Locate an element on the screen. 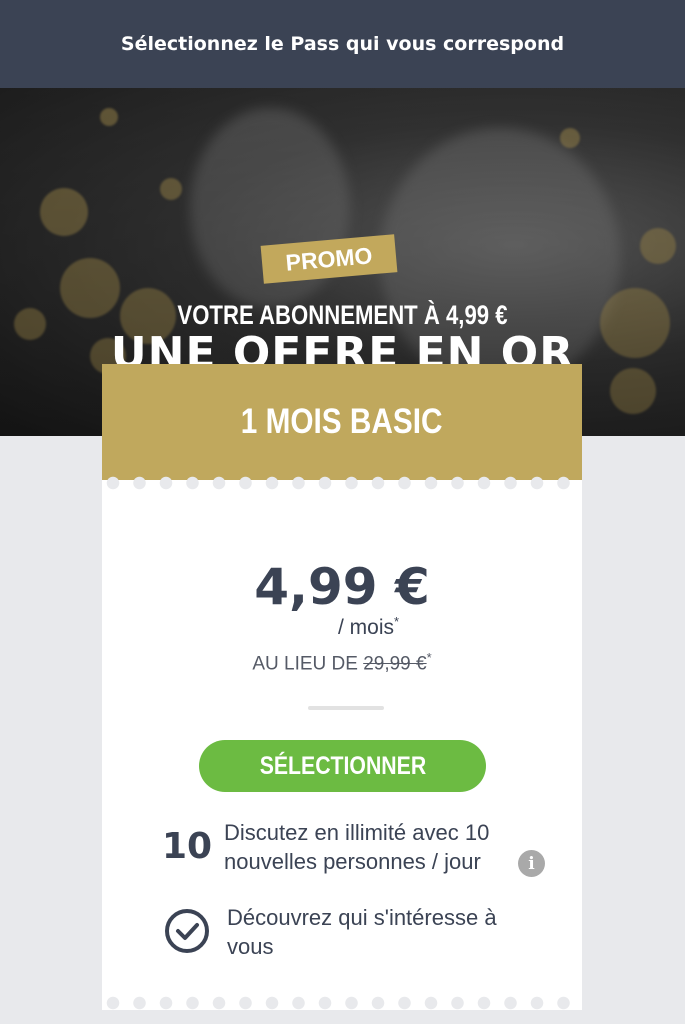 Image resolution: width=685 pixels, height=1024 pixels. divider is located at coordinates (346, 708).